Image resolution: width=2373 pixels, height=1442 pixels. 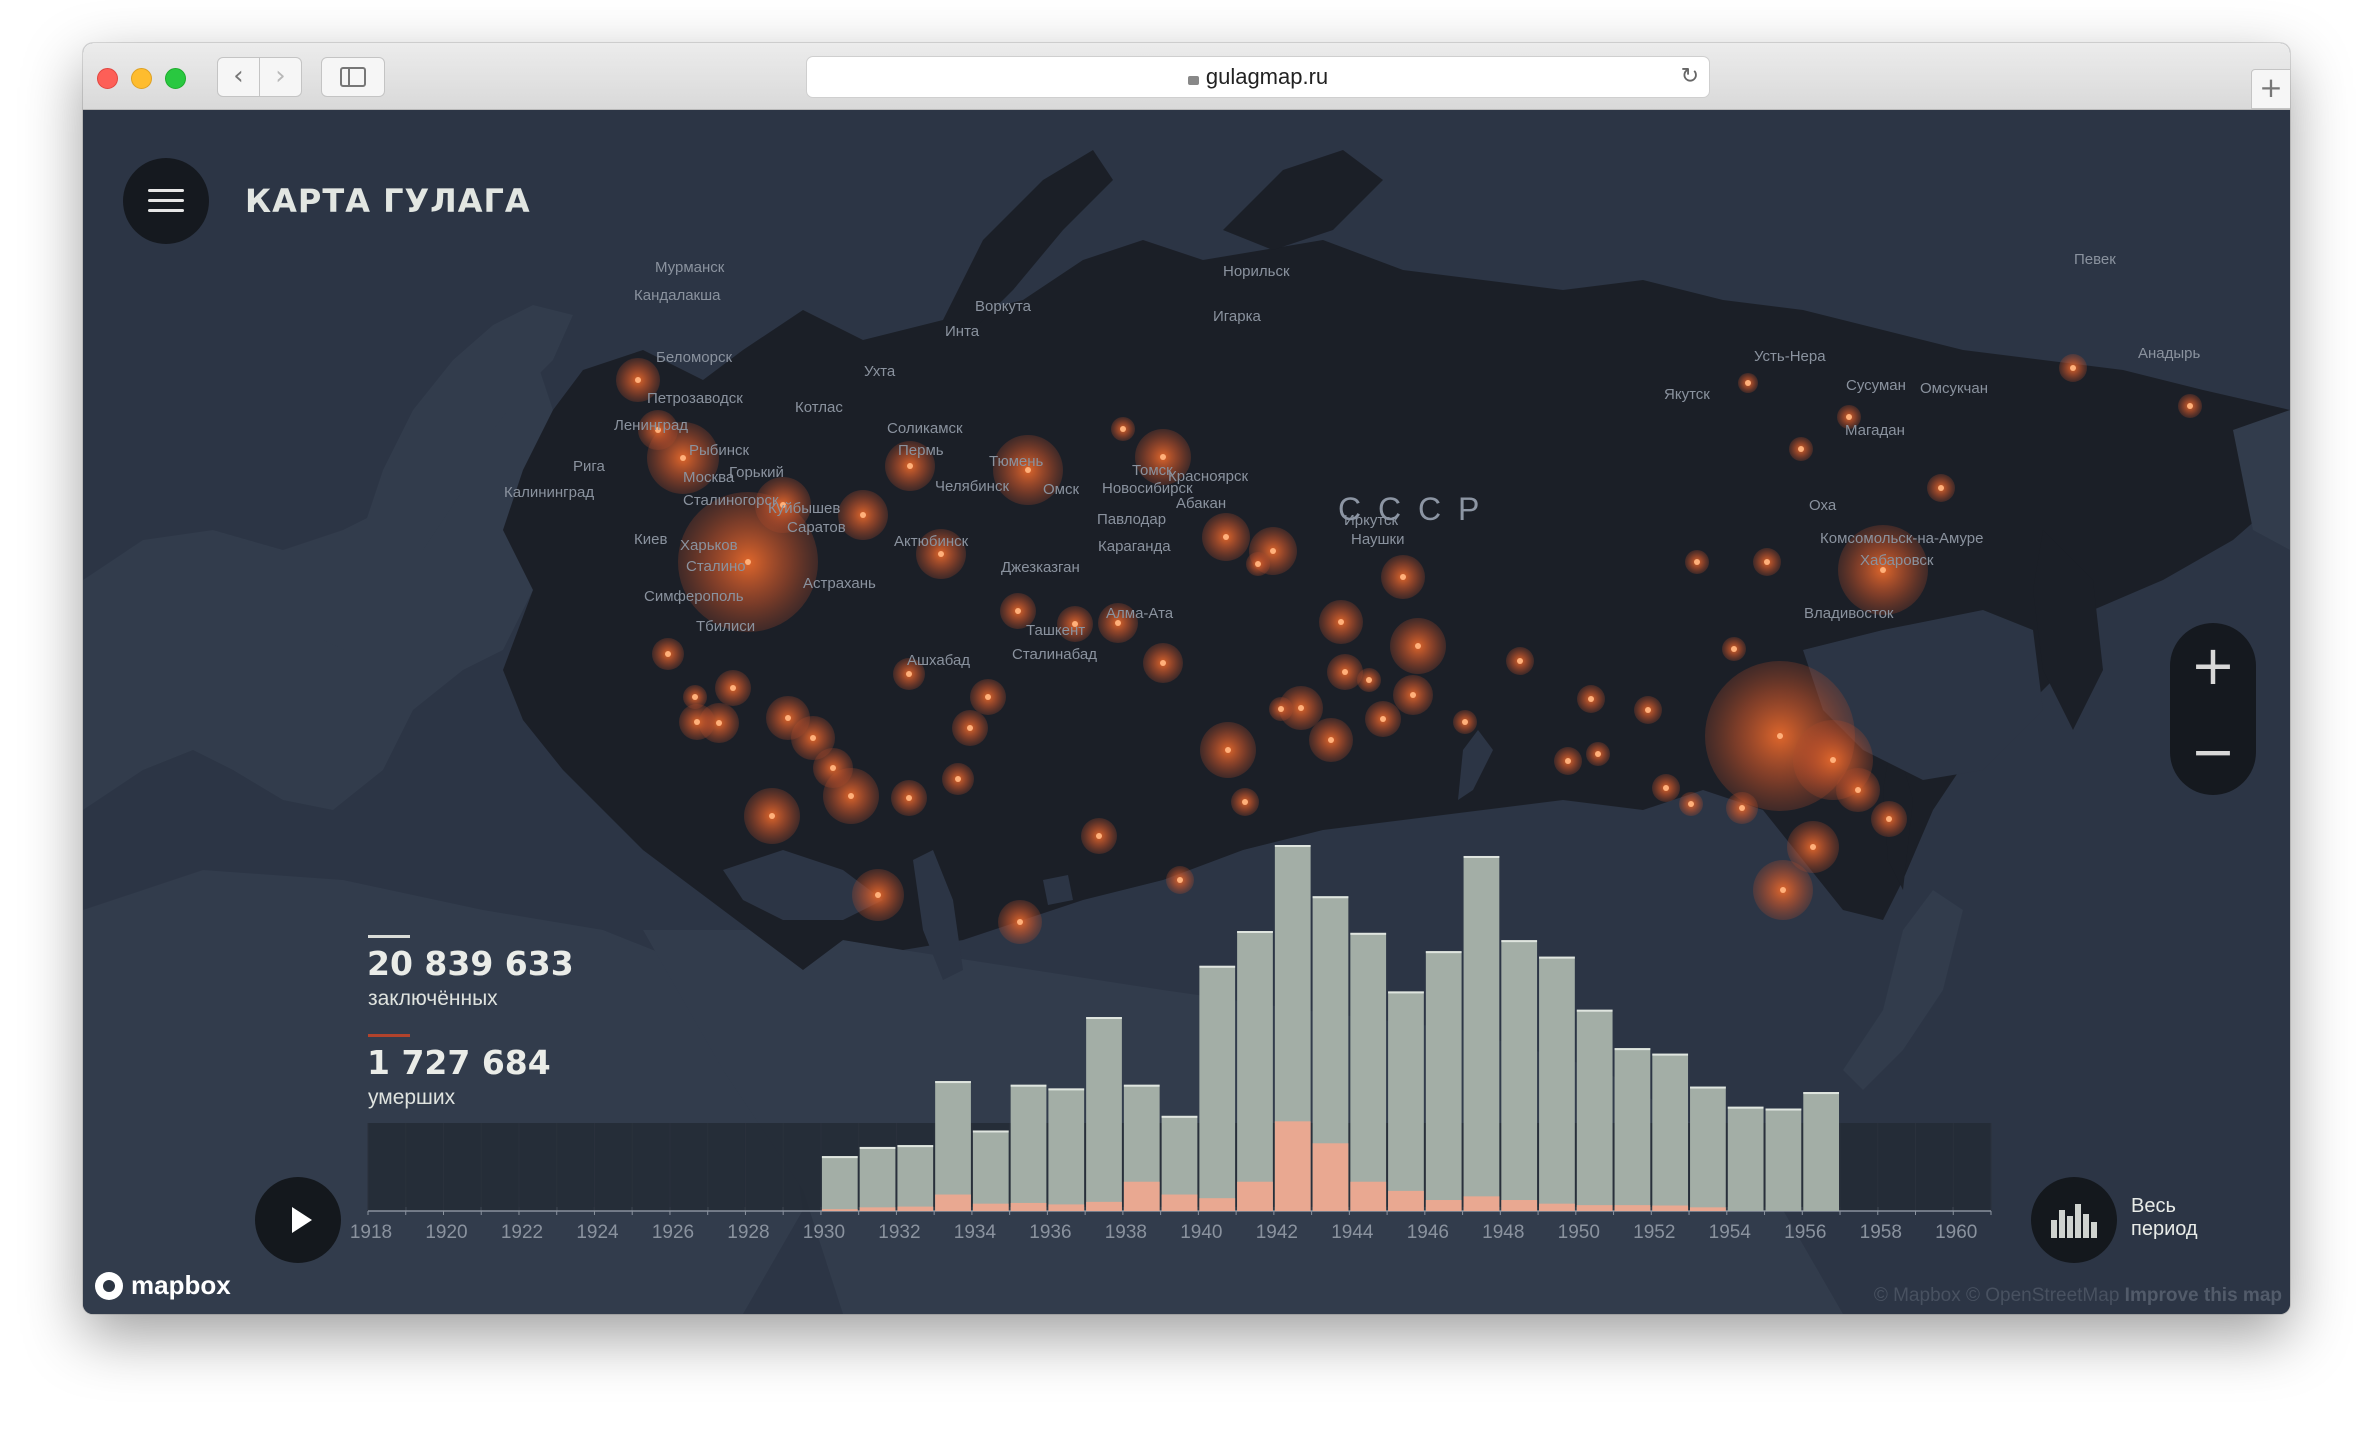 What do you see at coordinates (298, 1220) in the screenshot?
I see `play-button` at bounding box center [298, 1220].